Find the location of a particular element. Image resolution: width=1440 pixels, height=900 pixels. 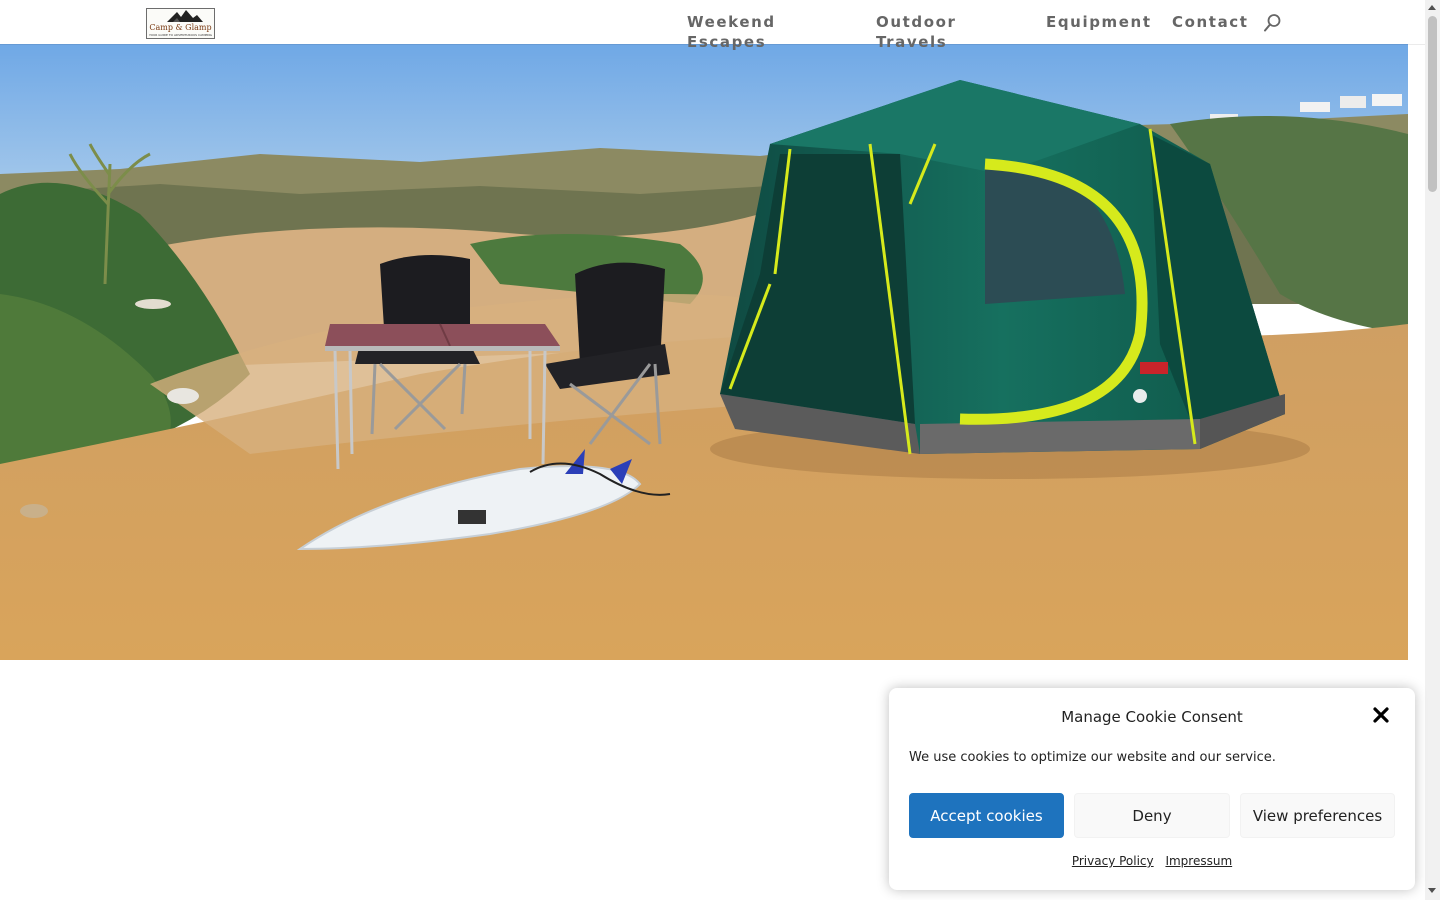

impressum-link: Impressum is located at coordinates (1198, 861).